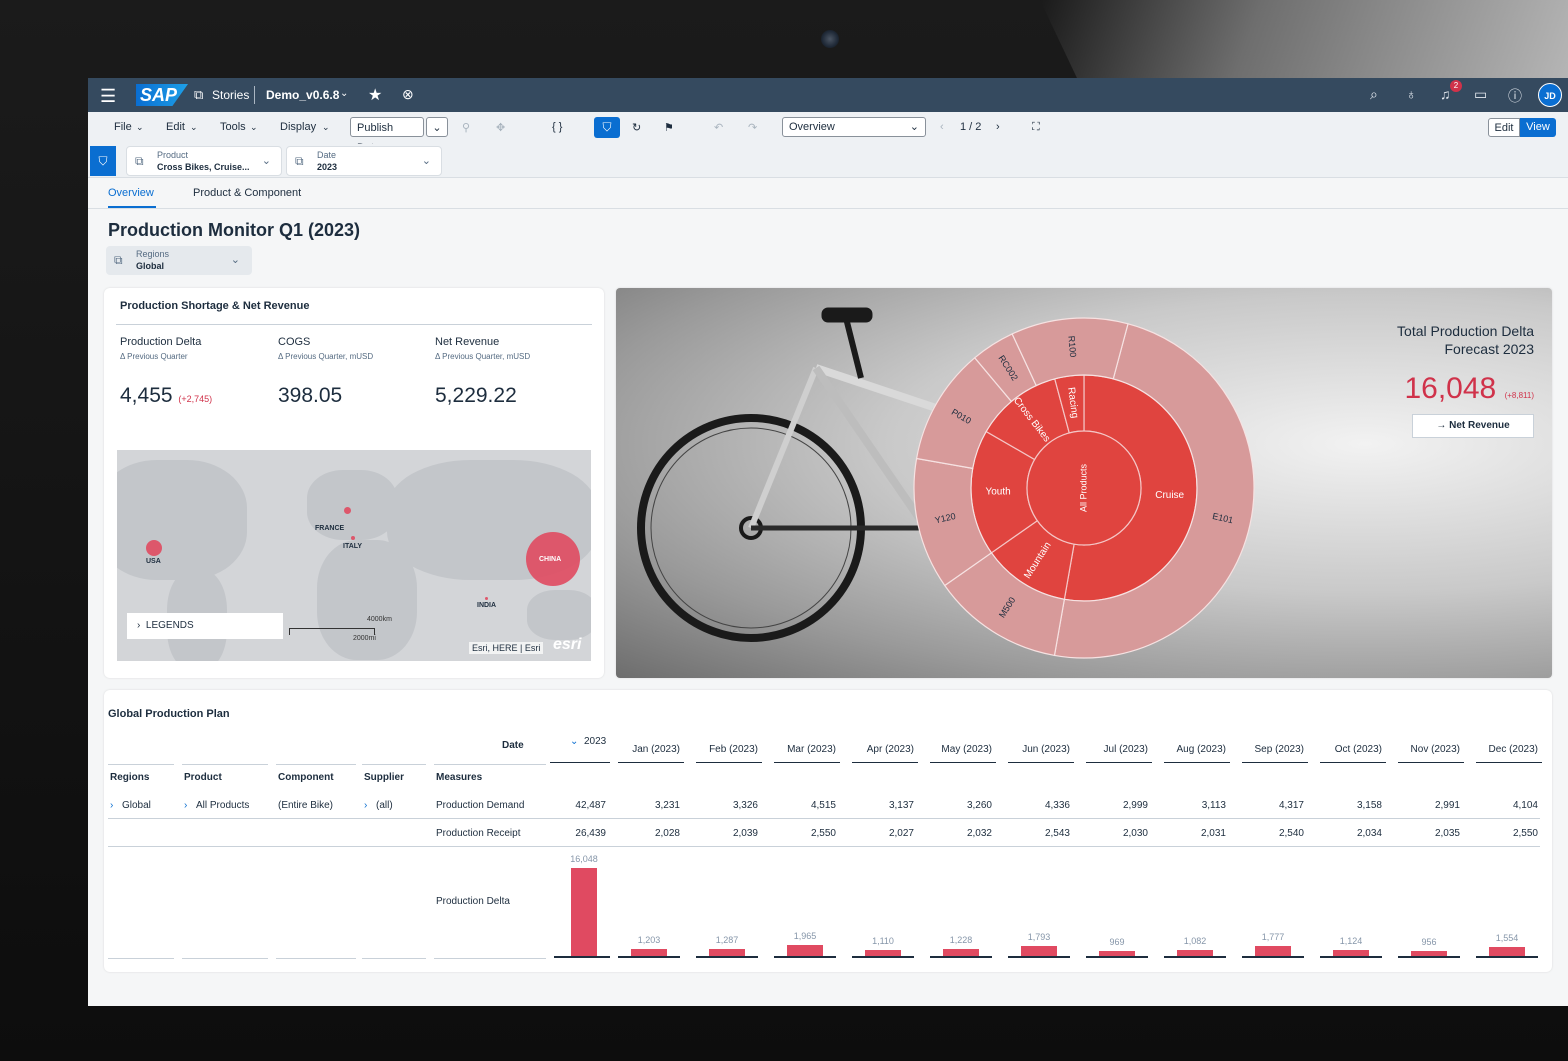 The height and width of the screenshot is (1061, 1568). Describe the element at coordinates (364, 161) in the screenshot. I see `date-filter: ⧉ Date 2023 ⌄` at that location.